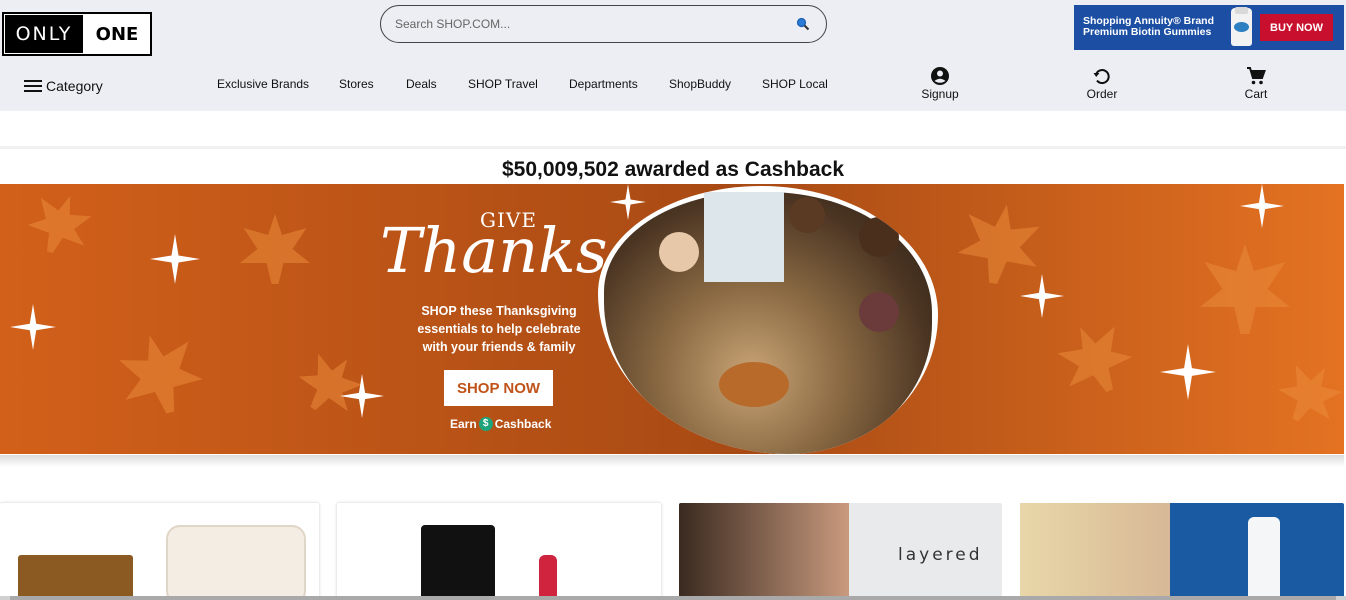 The image size is (1346, 600). What do you see at coordinates (803, 24) in the screenshot?
I see `search-icon` at bounding box center [803, 24].